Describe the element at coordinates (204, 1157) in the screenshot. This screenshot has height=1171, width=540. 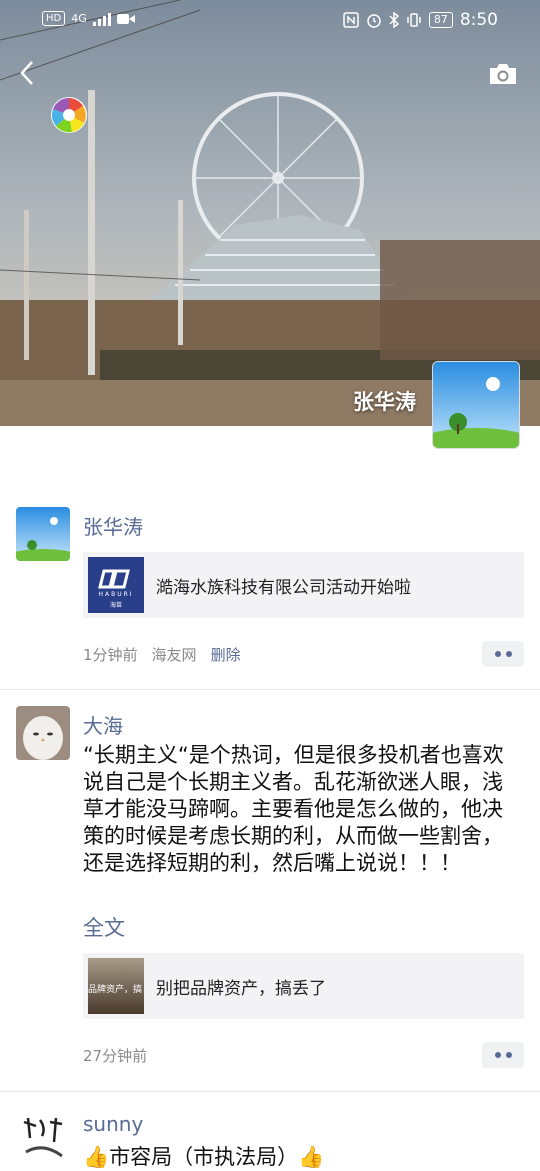
I see `post-text: 👍市容局（市执法局）👍` at that location.